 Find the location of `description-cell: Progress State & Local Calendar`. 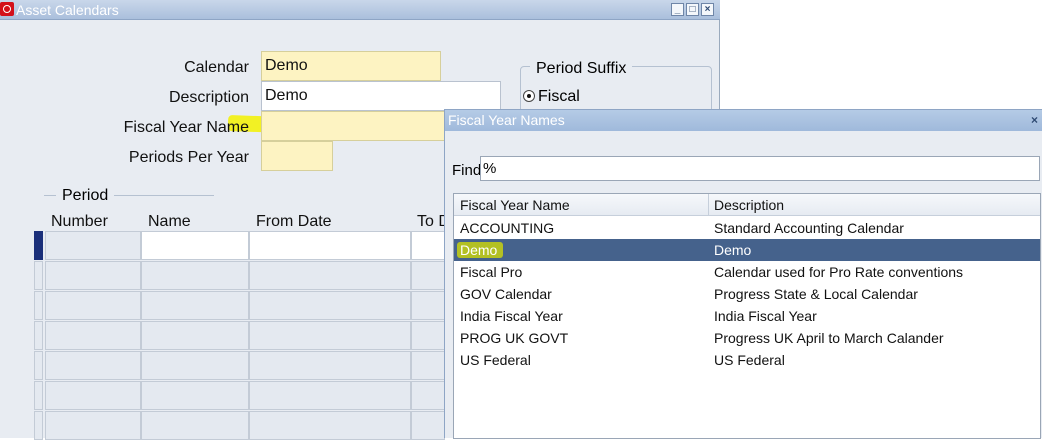

description-cell: Progress State & Local Calendar is located at coordinates (816, 294).